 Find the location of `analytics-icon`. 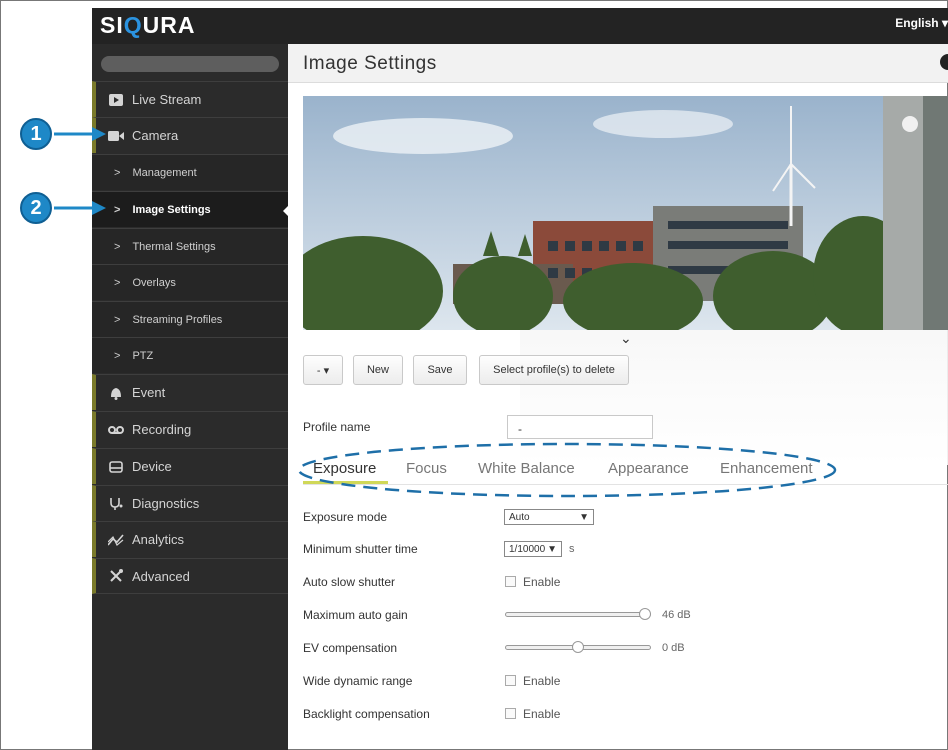

analytics-icon is located at coordinates (116, 540).